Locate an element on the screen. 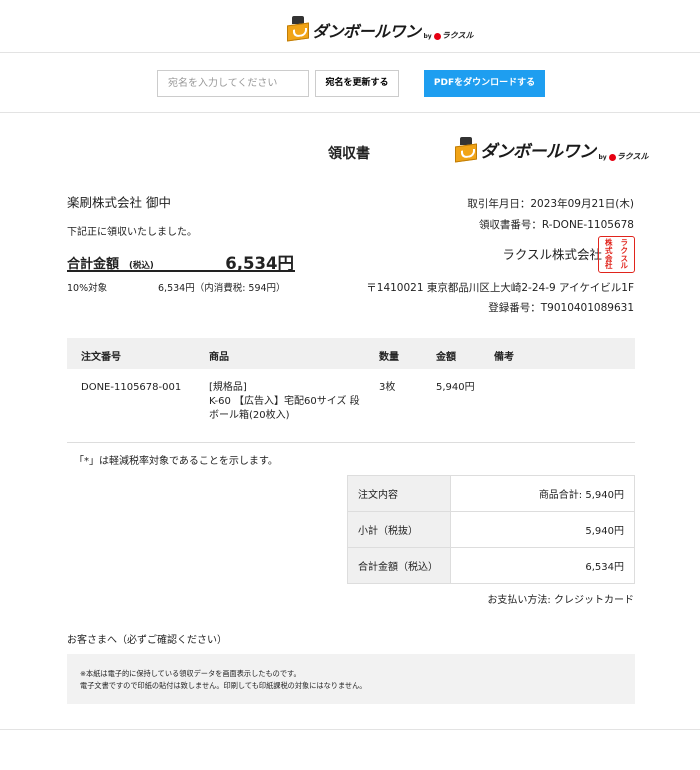 This screenshot has height=770, width=700. recipient-name: 楽刷株式会社 御中 is located at coordinates (119, 202).